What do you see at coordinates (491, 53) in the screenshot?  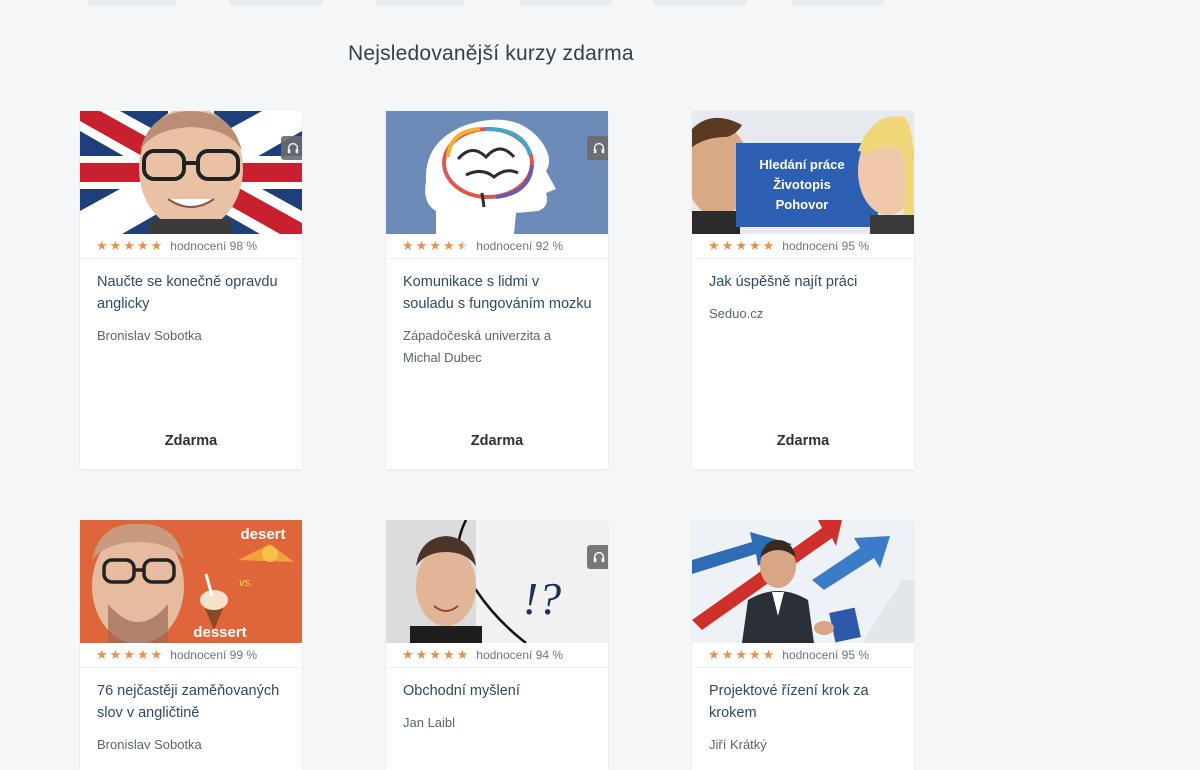 I see `section-title: Nejsledovanější kurzy zdarma` at bounding box center [491, 53].